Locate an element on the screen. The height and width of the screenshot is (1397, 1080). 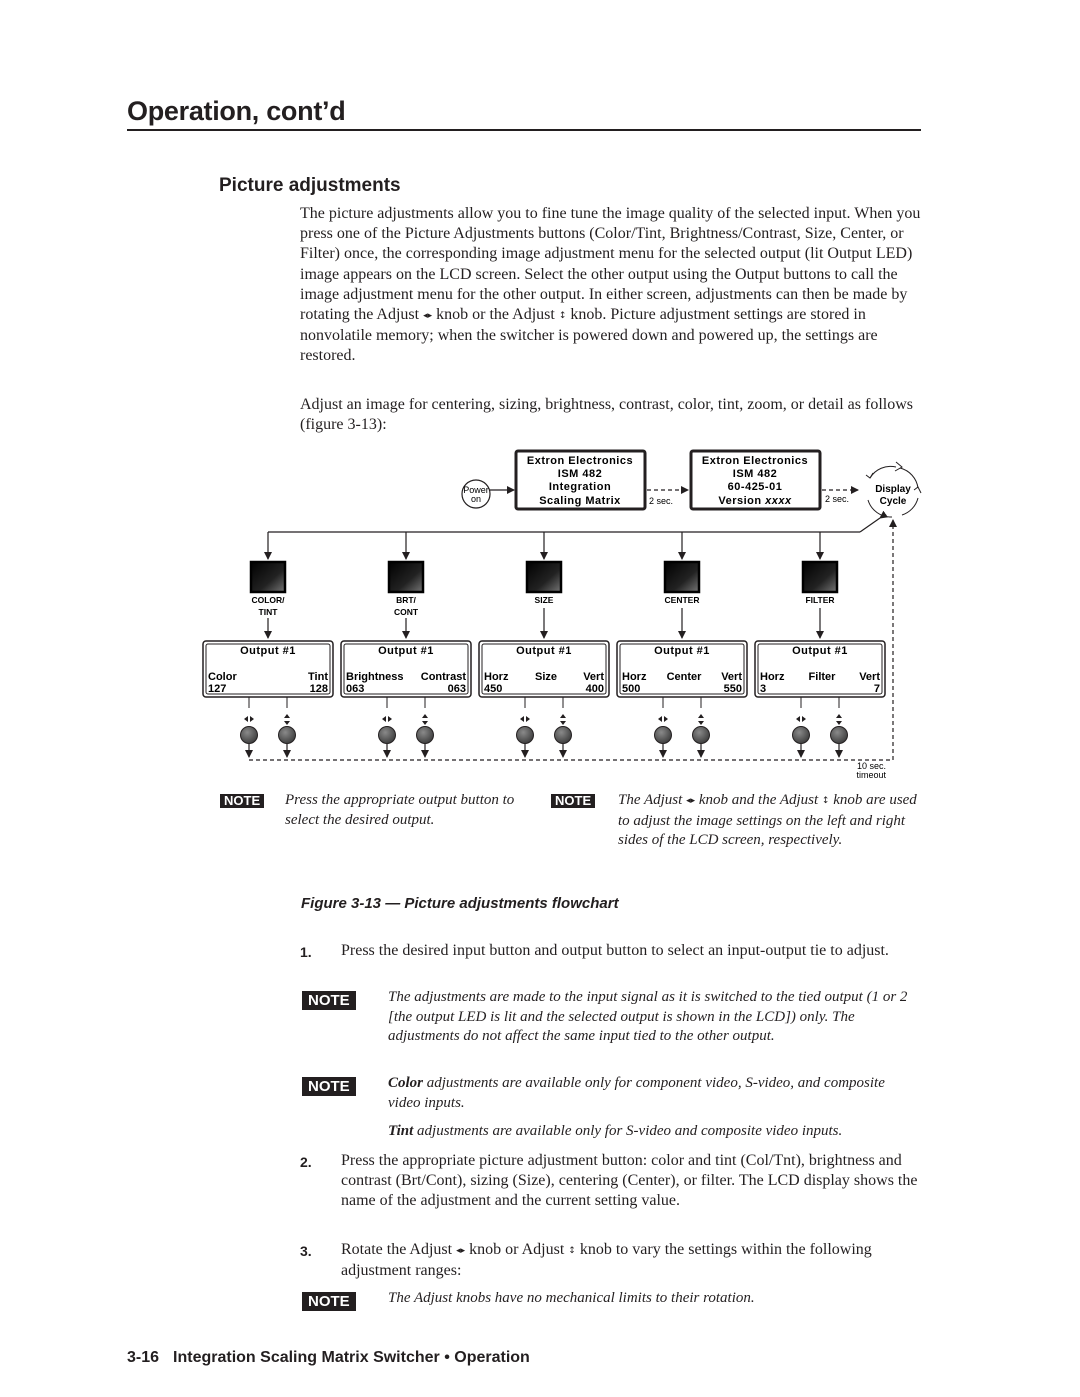
lcd-left-label: Horz is located at coordinates (634, 677).